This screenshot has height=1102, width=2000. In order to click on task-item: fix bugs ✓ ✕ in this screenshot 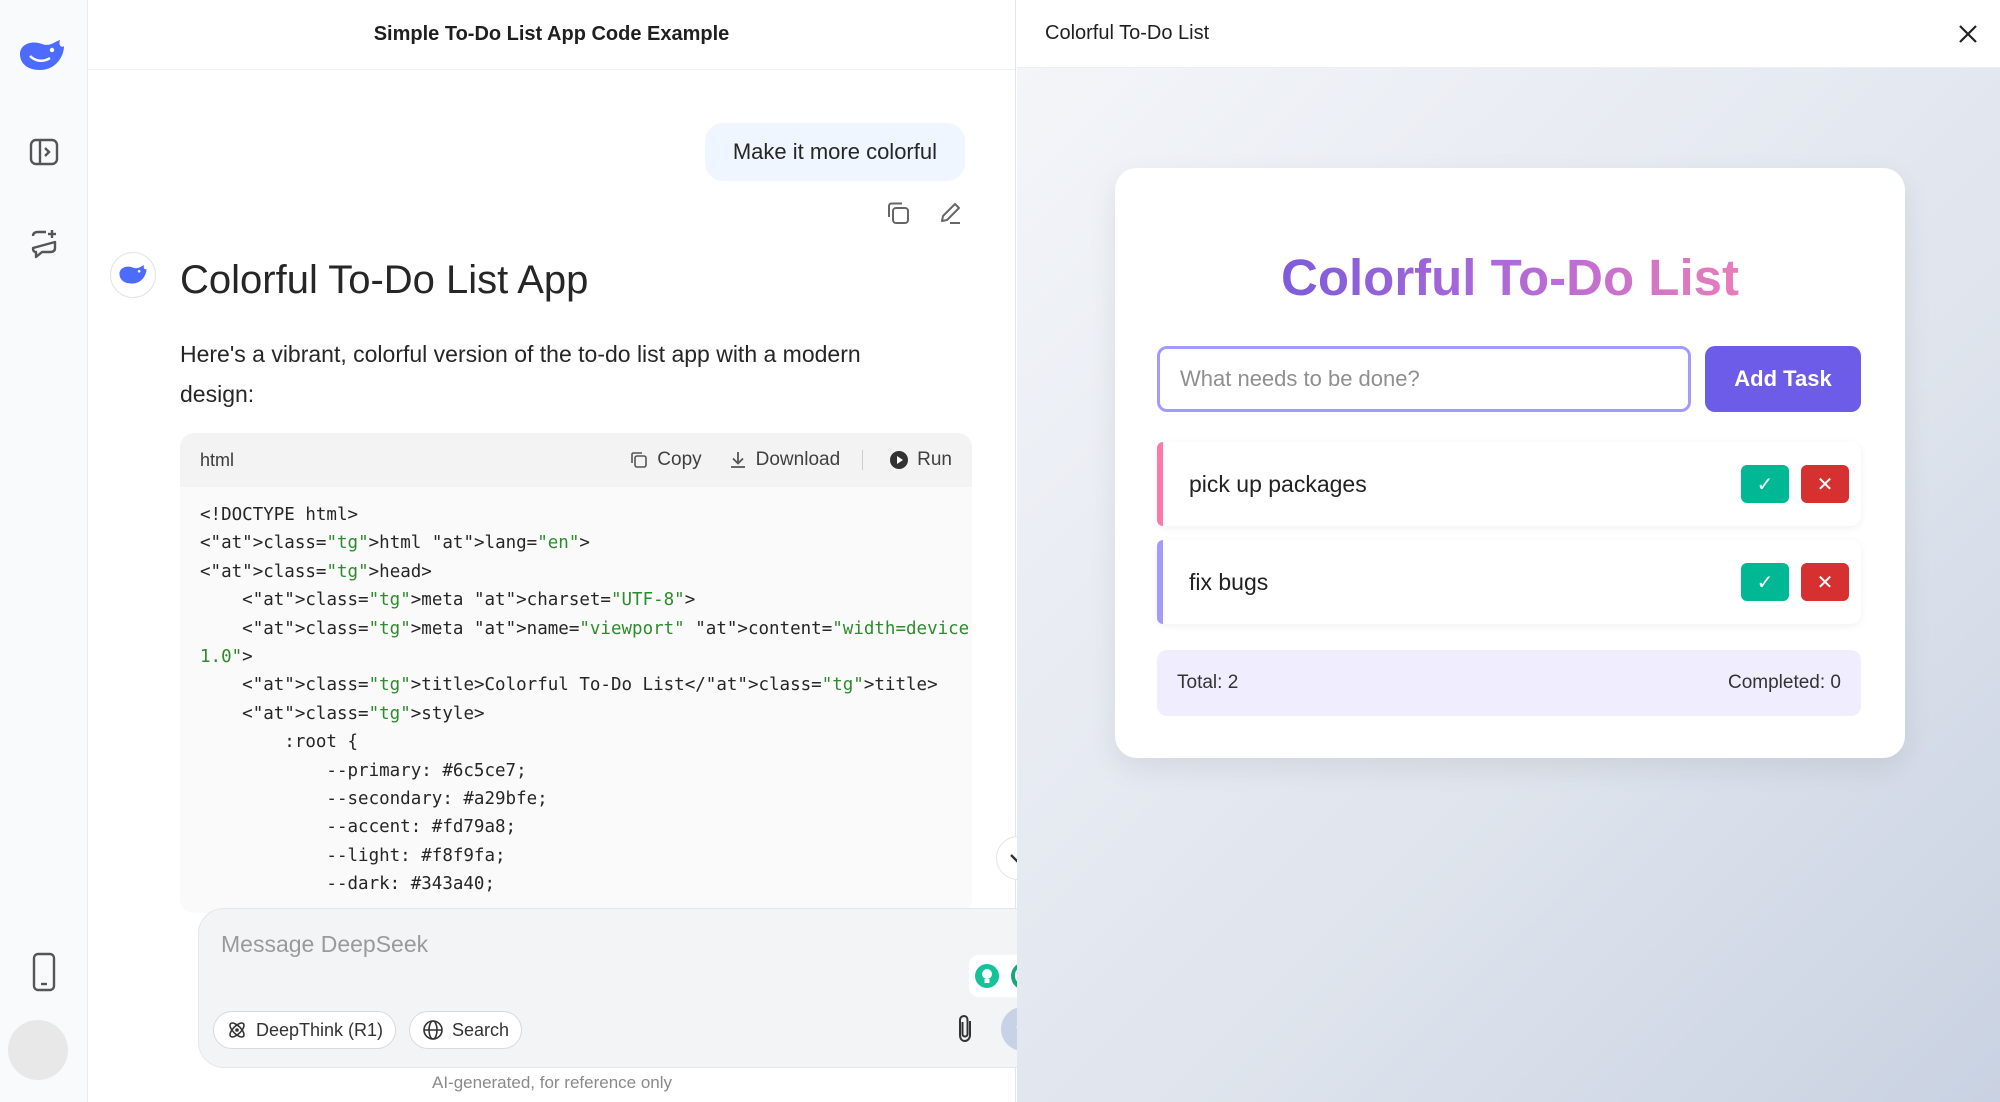, I will do `click(1509, 582)`.